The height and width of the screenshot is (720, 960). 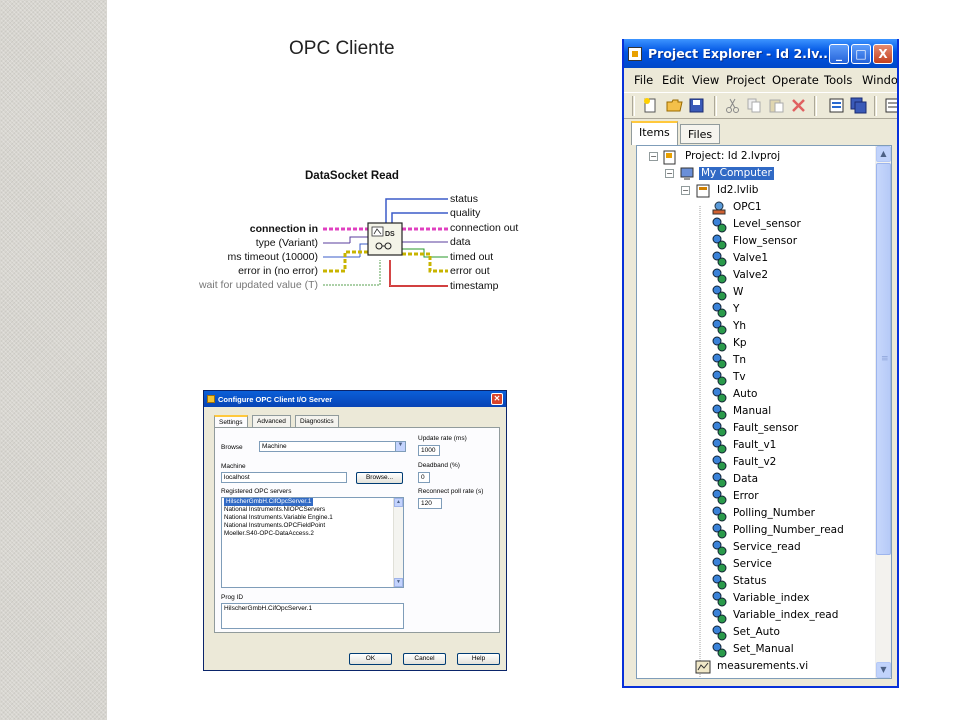 I want to click on server-list-scrollbar: ▲ ▼, so click(x=398, y=542).